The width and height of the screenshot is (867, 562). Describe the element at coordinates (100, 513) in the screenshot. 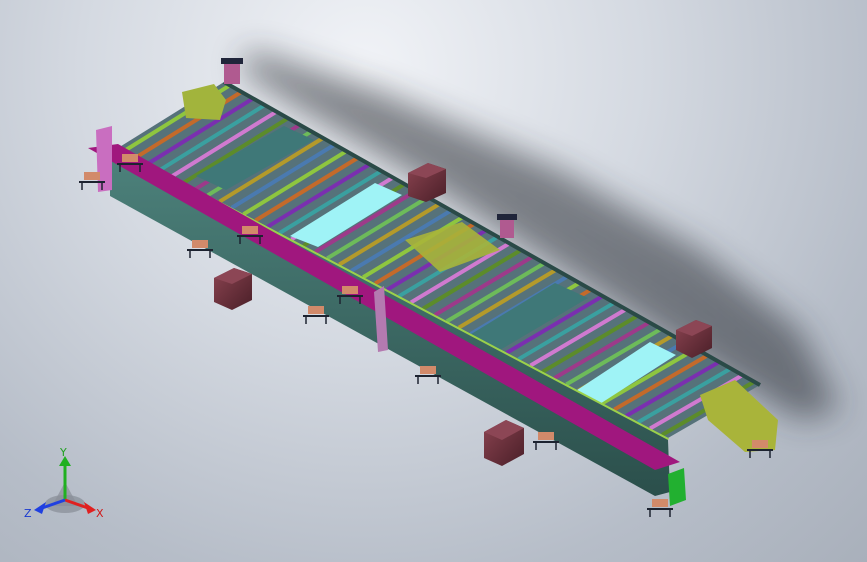

I see `x-axis-label: X` at that location.